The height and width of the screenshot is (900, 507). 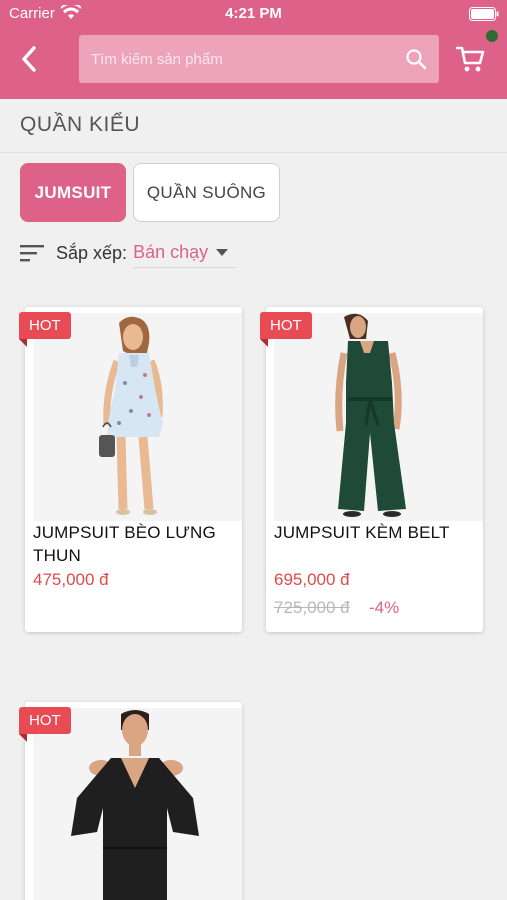 I want to click on tab-quan-suong: QUẦN SUÔNG, so click(x=206, y=192).